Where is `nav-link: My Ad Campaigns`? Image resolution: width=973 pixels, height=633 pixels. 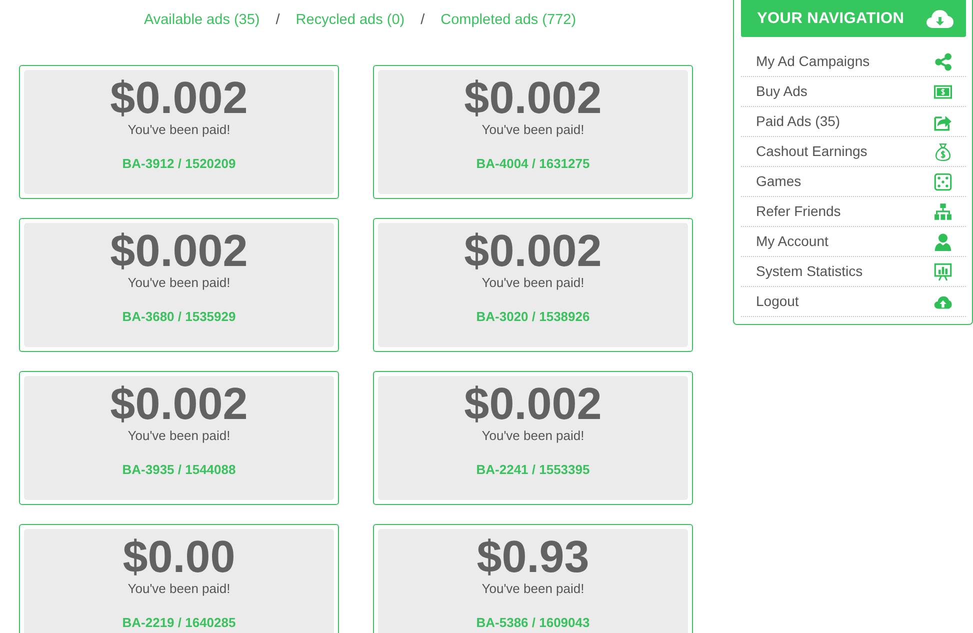 nav-link: My Ad Campaigns is located at coordinates (853, 62).